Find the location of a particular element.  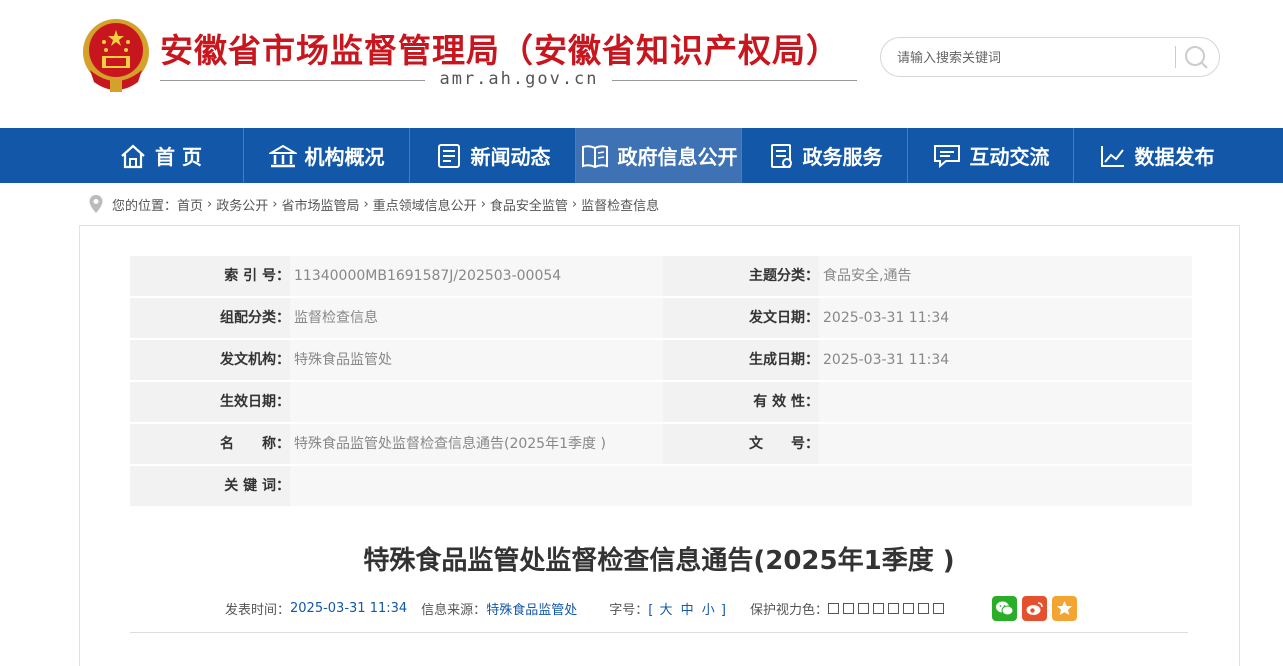

meta-value-generated-date: 2025-03-31 11:34 is located at coordinates (1005, 360).